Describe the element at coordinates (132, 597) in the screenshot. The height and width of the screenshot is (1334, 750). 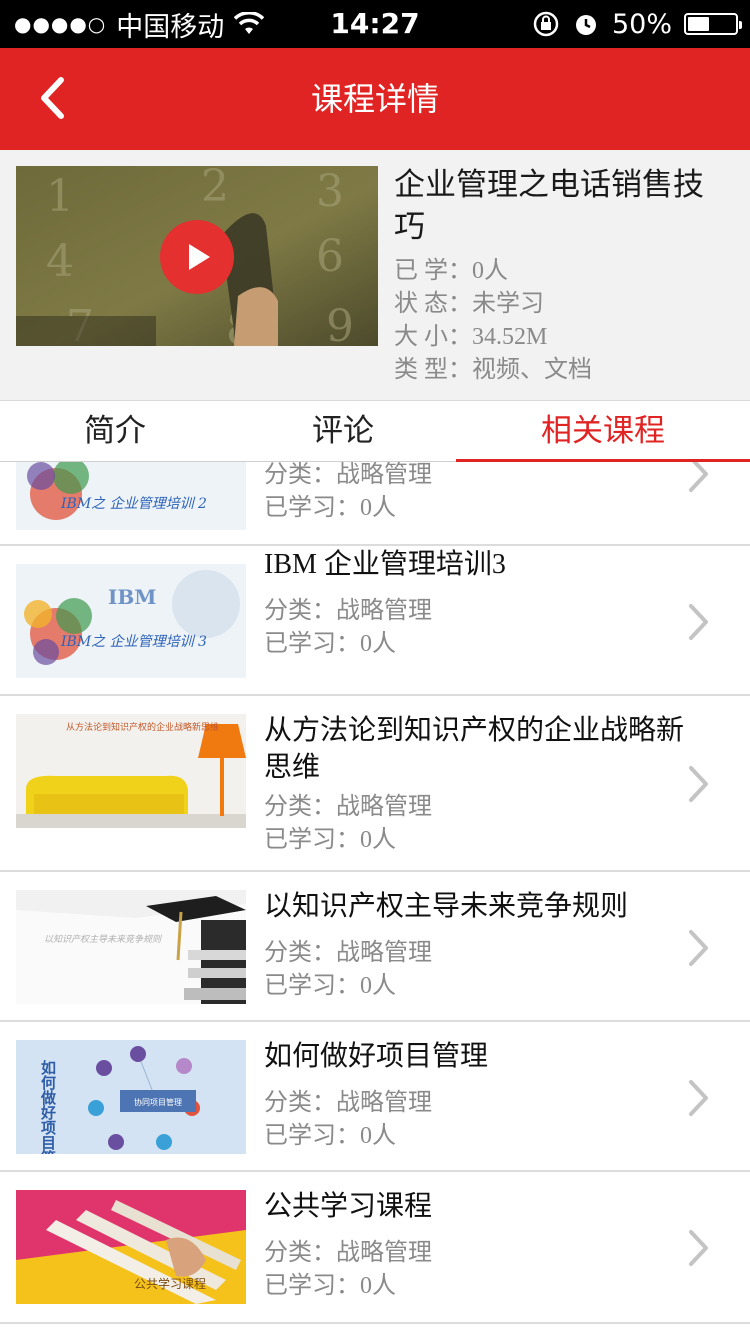
I see `thumb-brand: IBM` at that location.